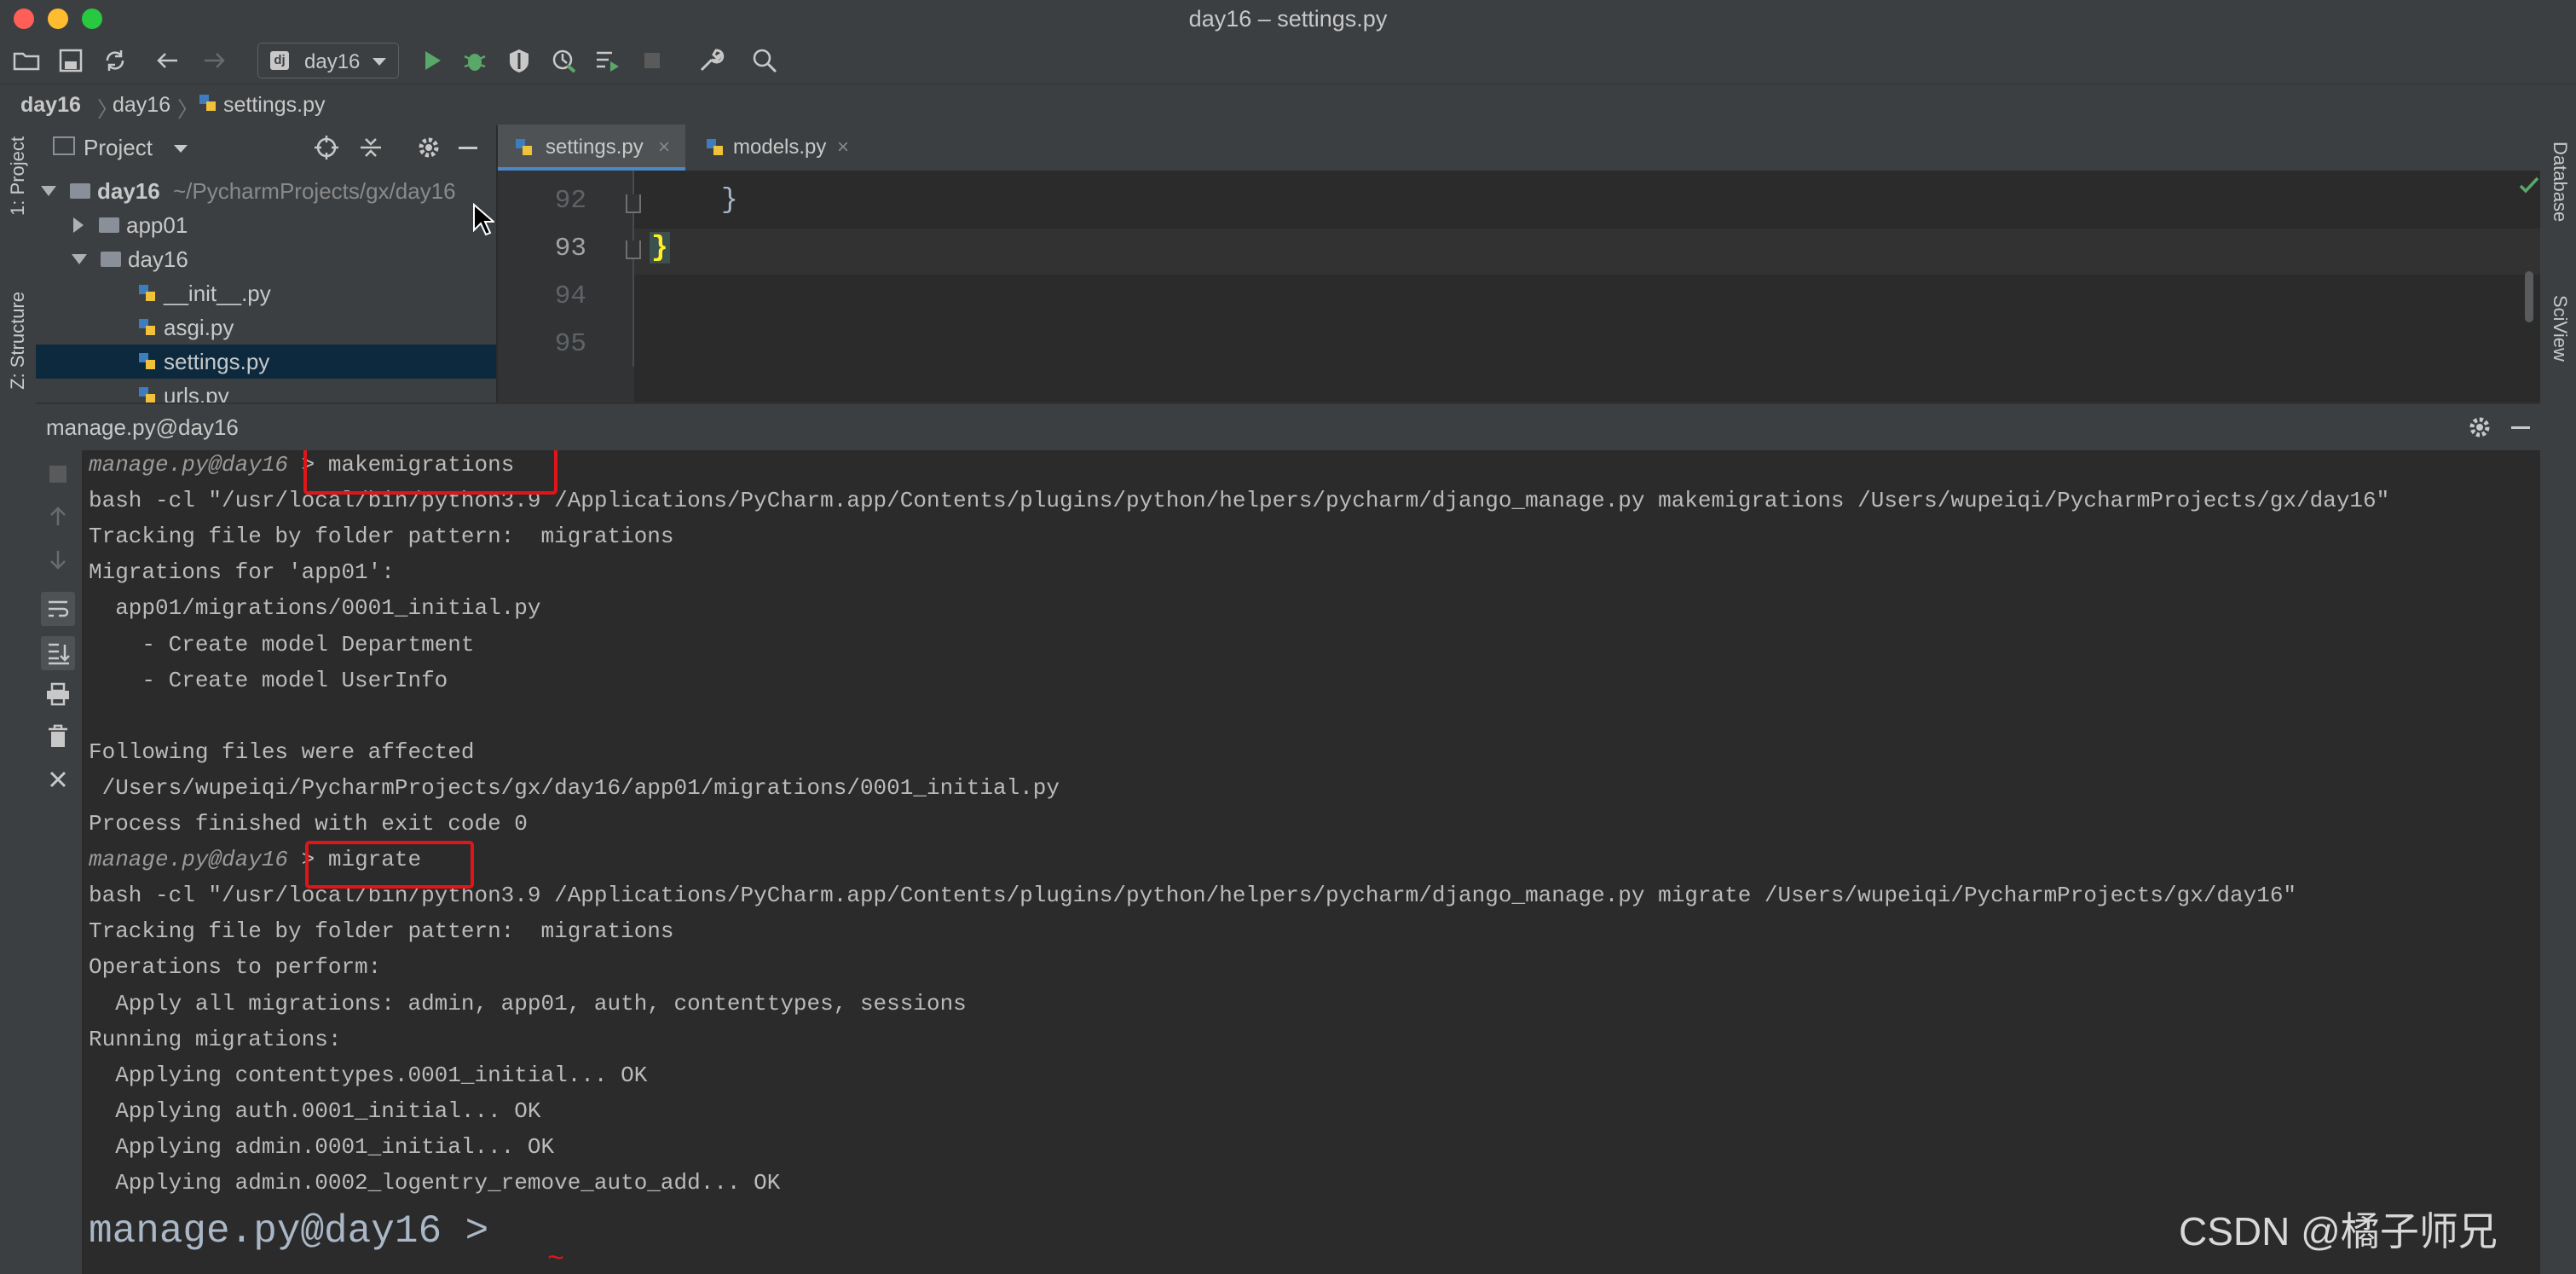 The height and width of the screenshot is (1274, 2576). What do you see at coordinates (432, 60) in the screenshot?
I see `run-icon` at bounding box center [432, 60].